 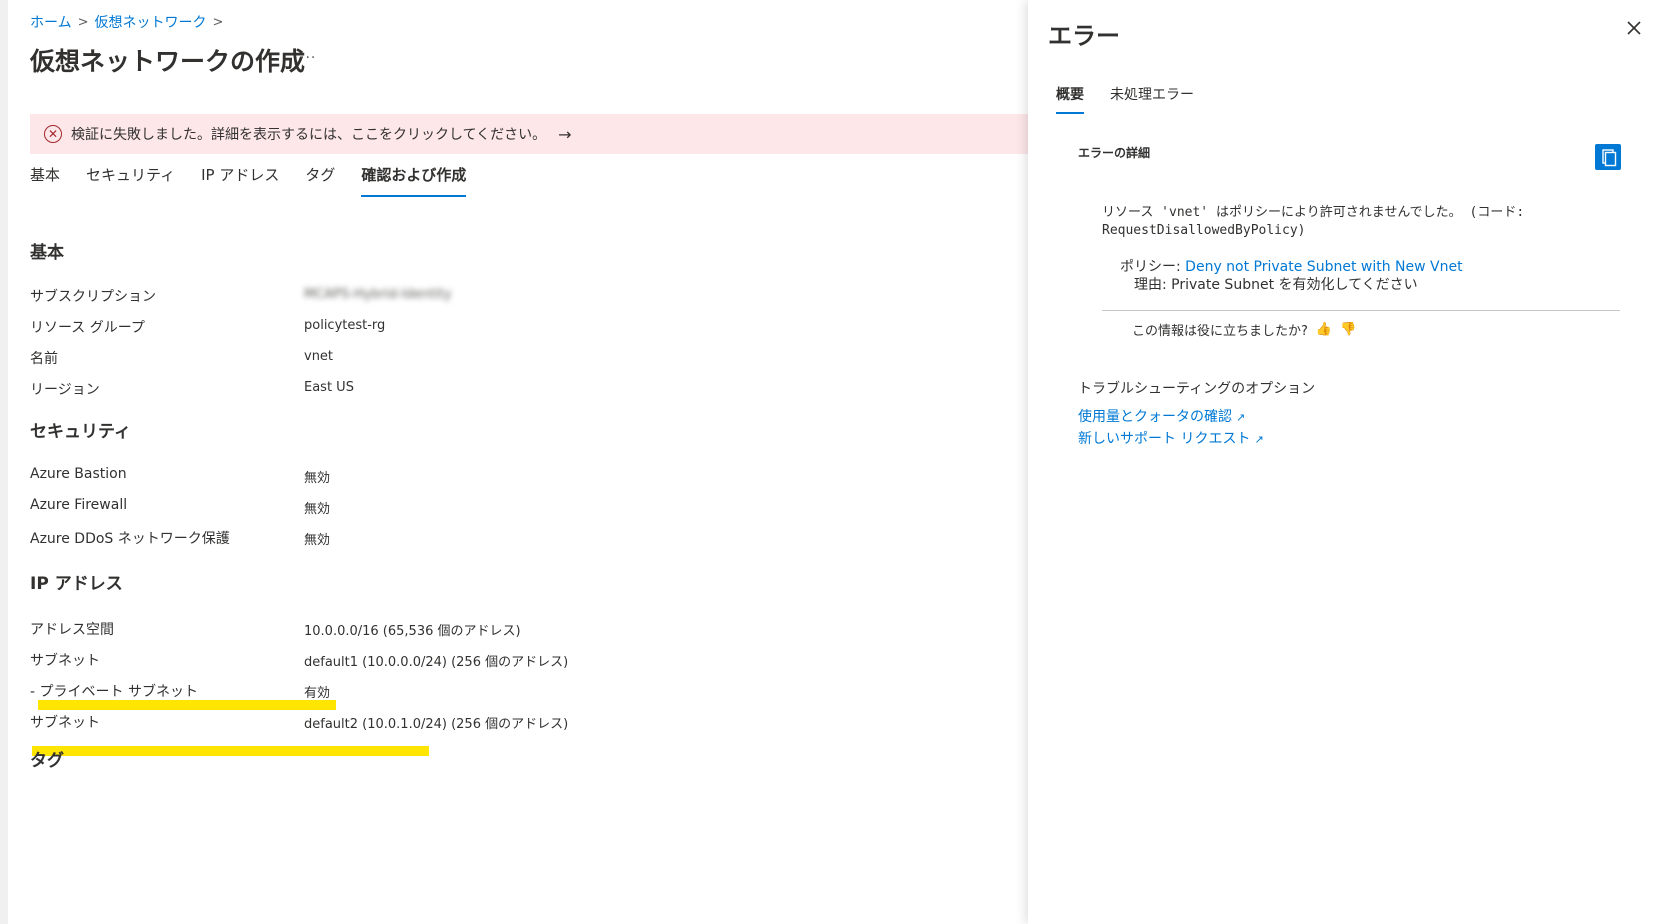 I want to click on label-region: リージョン, so click(x=65, y=390).